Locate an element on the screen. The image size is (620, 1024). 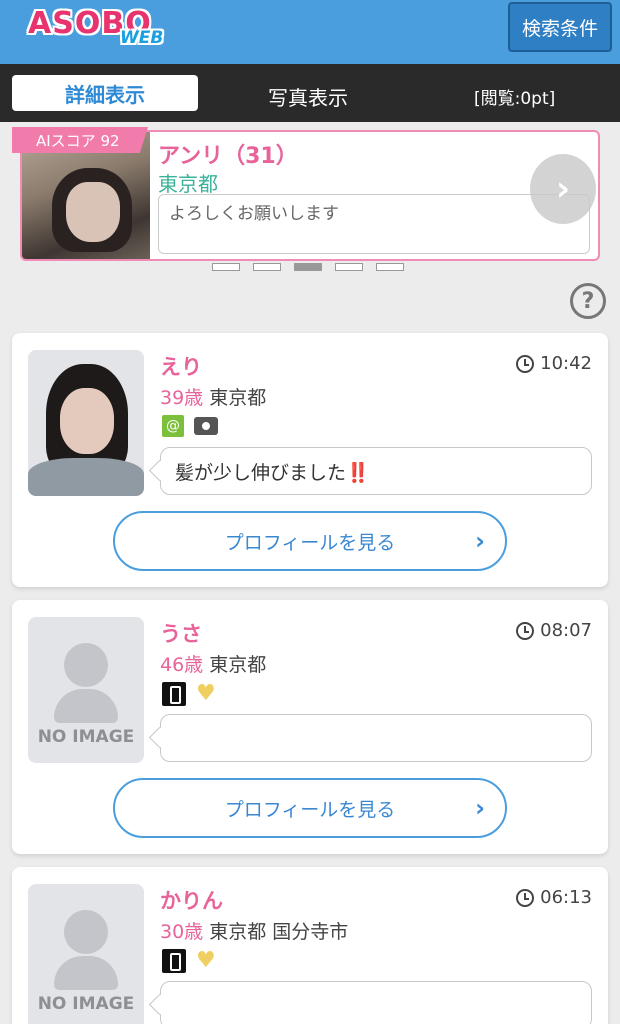
login-time-value: 10:42 is located at coordinates (566, 363).